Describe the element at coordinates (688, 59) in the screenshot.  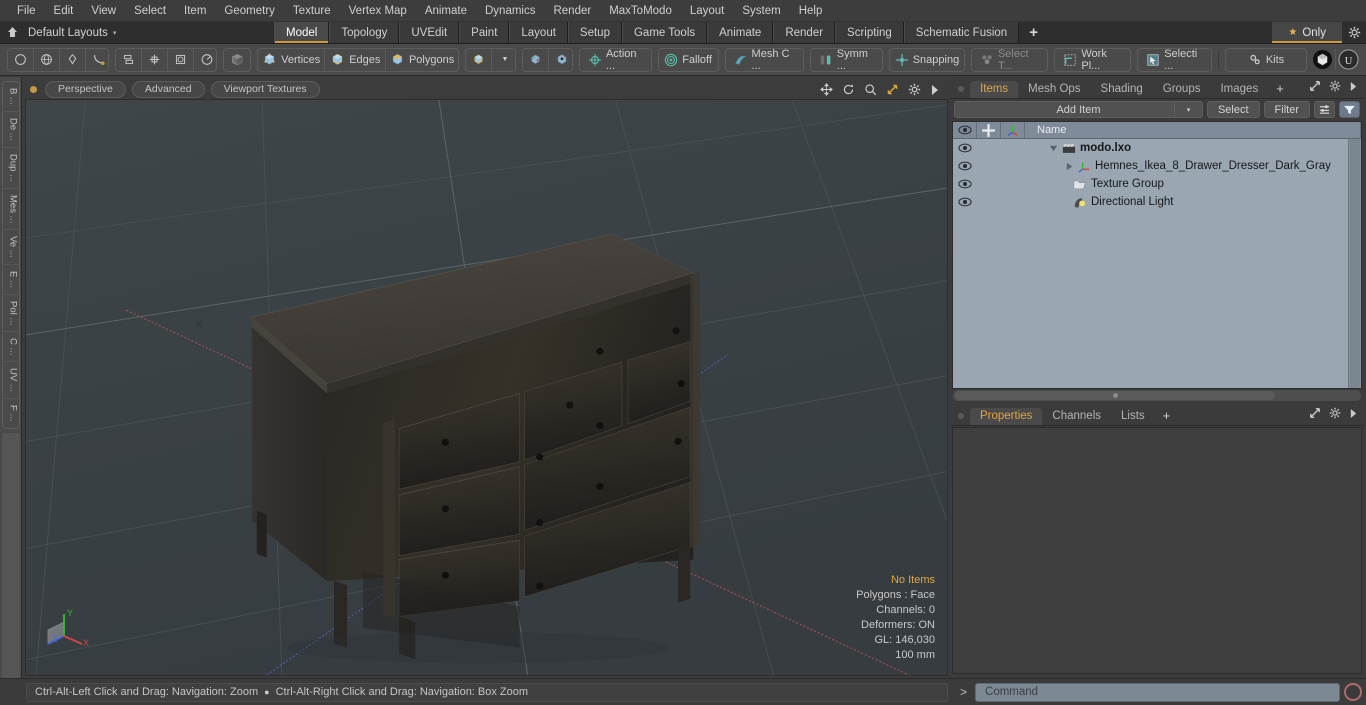
I see `falloff-button: Falloff` at that location.